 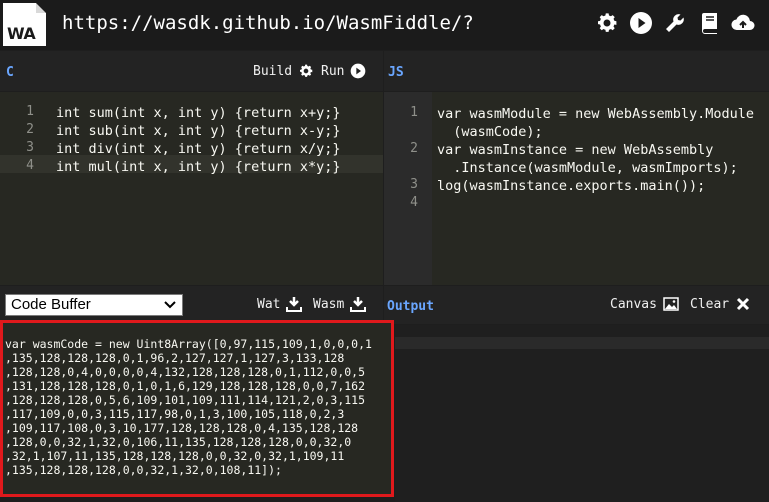 I want to click on buffer-format-select: Code Buffer, so click(x=94, y=305).